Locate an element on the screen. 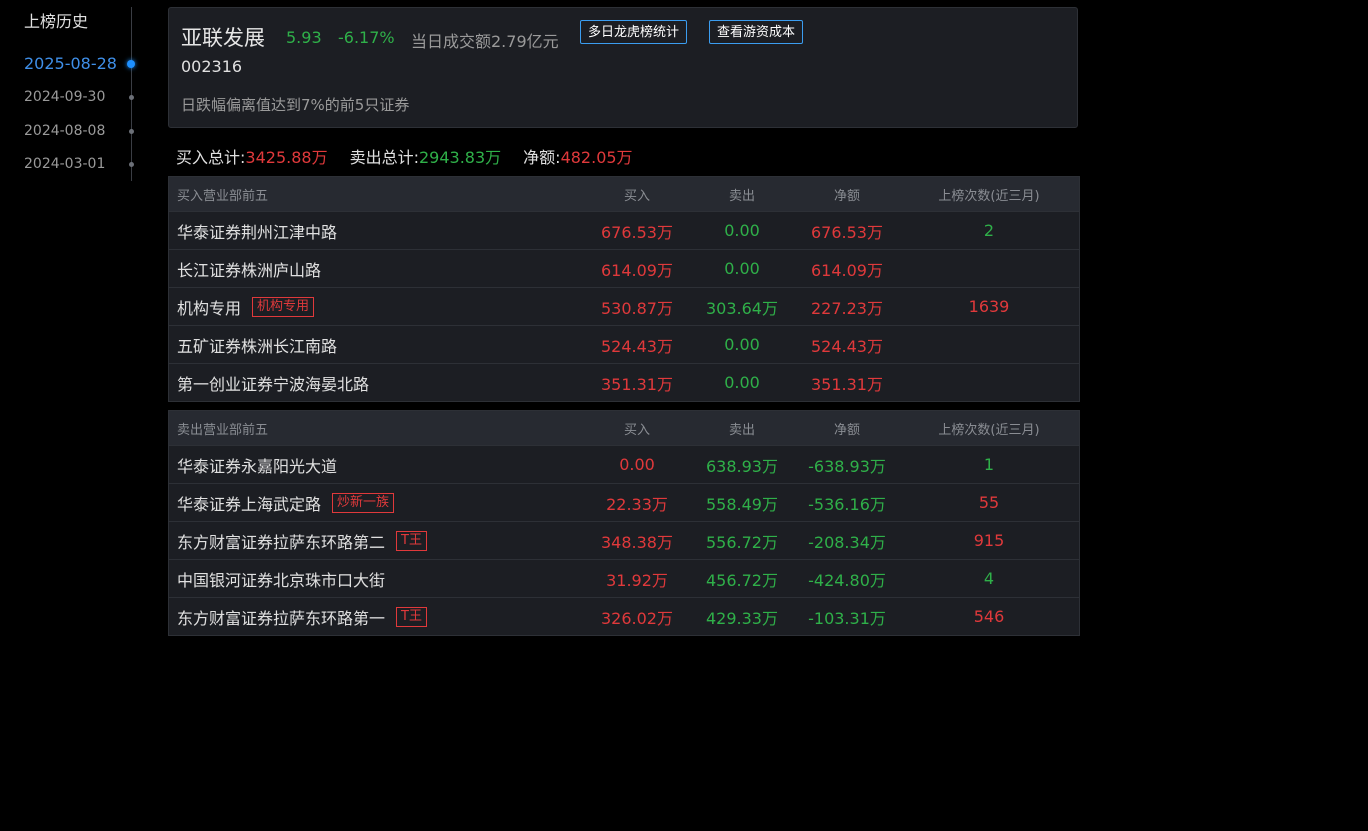 The height and width of the screenshot is (831, 1368). listing-count: 2 is located at coordinates (989, 230).